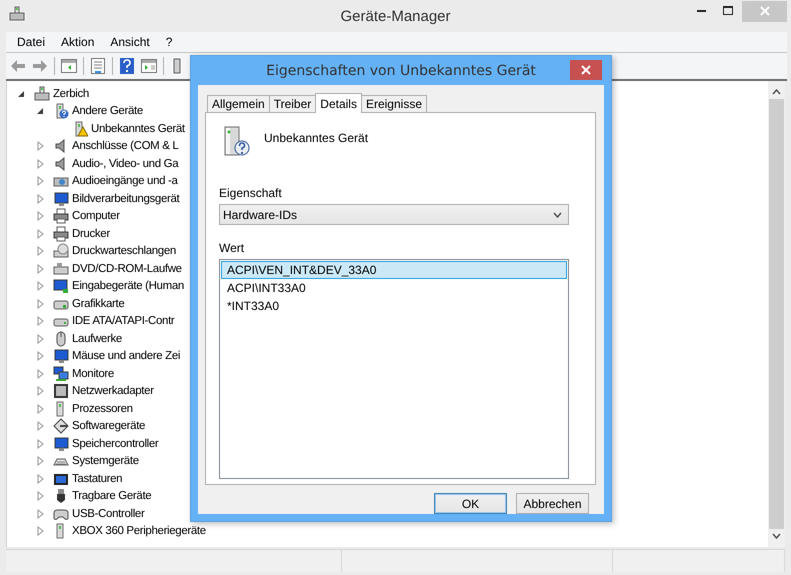  I want to click on device-name: Unbekanntes Gerät, so click(316, 138).